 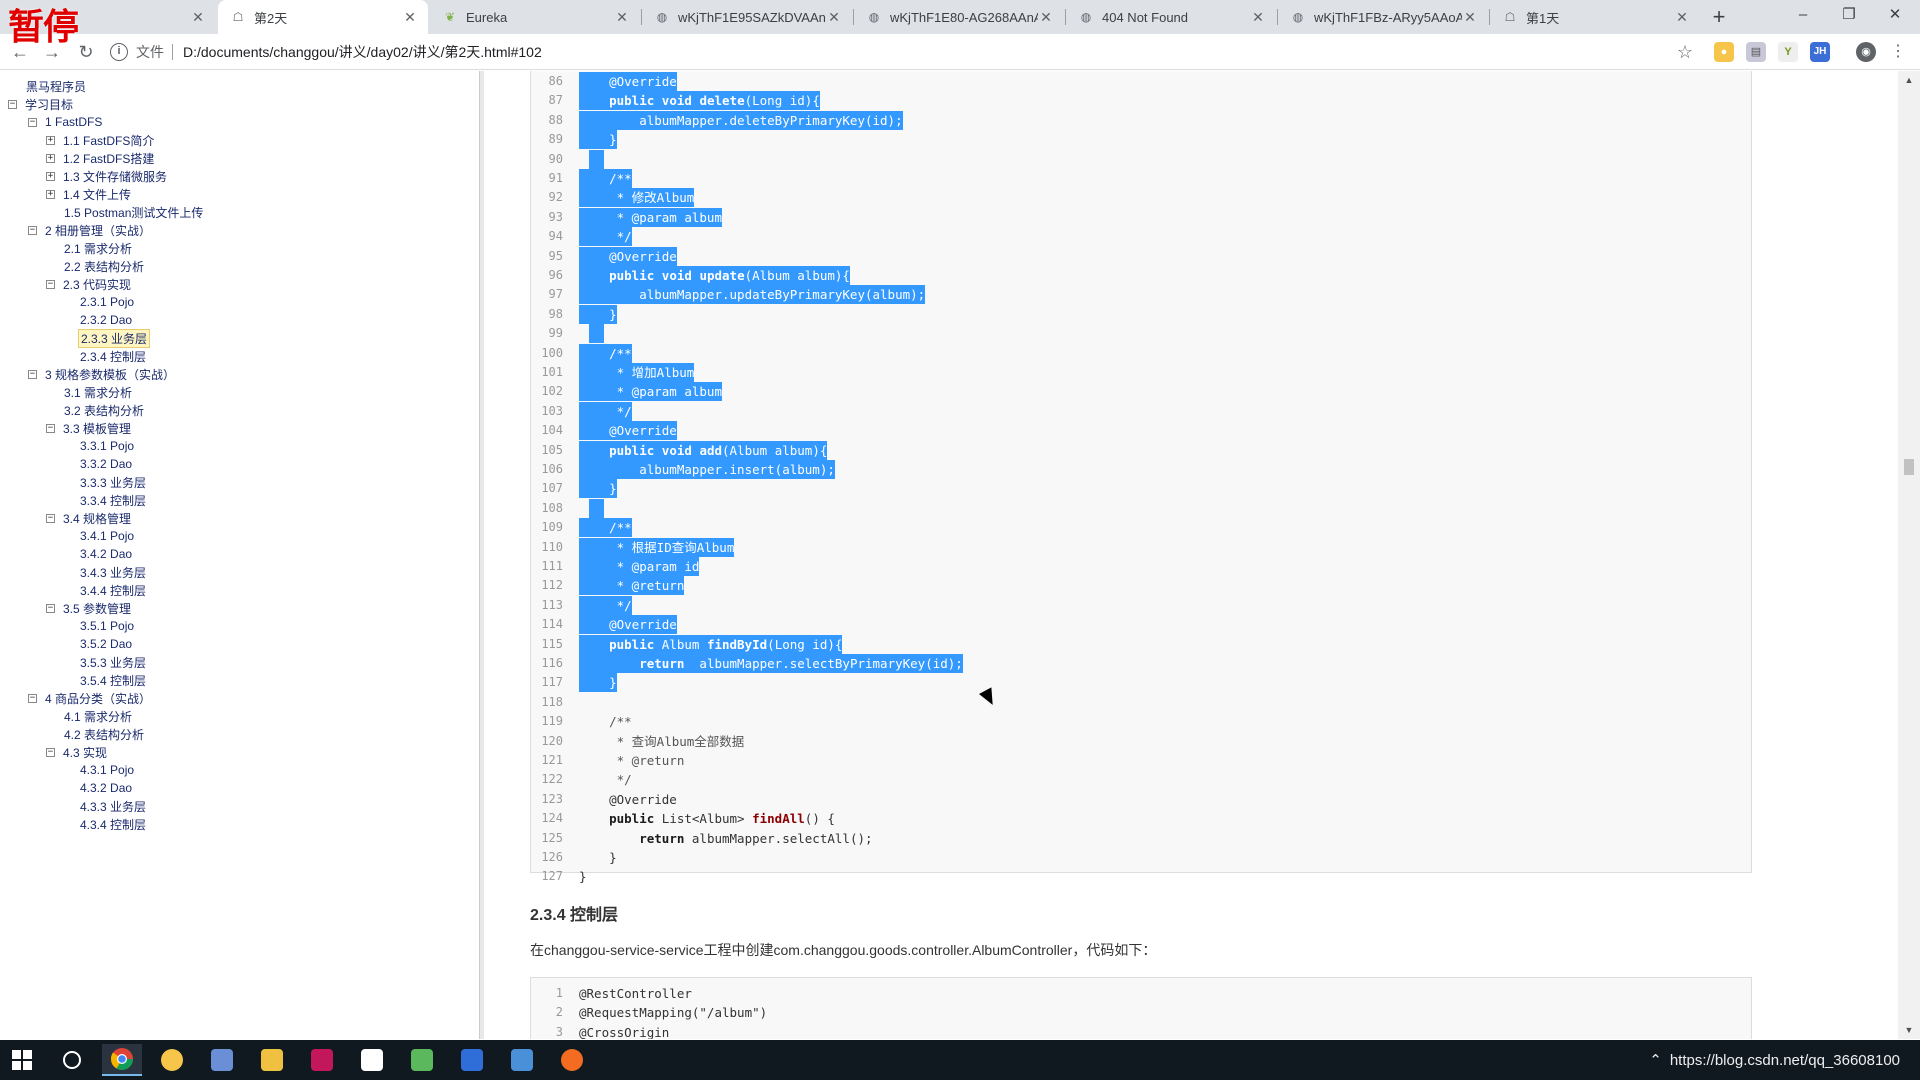 What do you see at coordinates (41, 104) in the screenshot?
I see `toc-item: − 学习目标` at bounding box center [41, 104].